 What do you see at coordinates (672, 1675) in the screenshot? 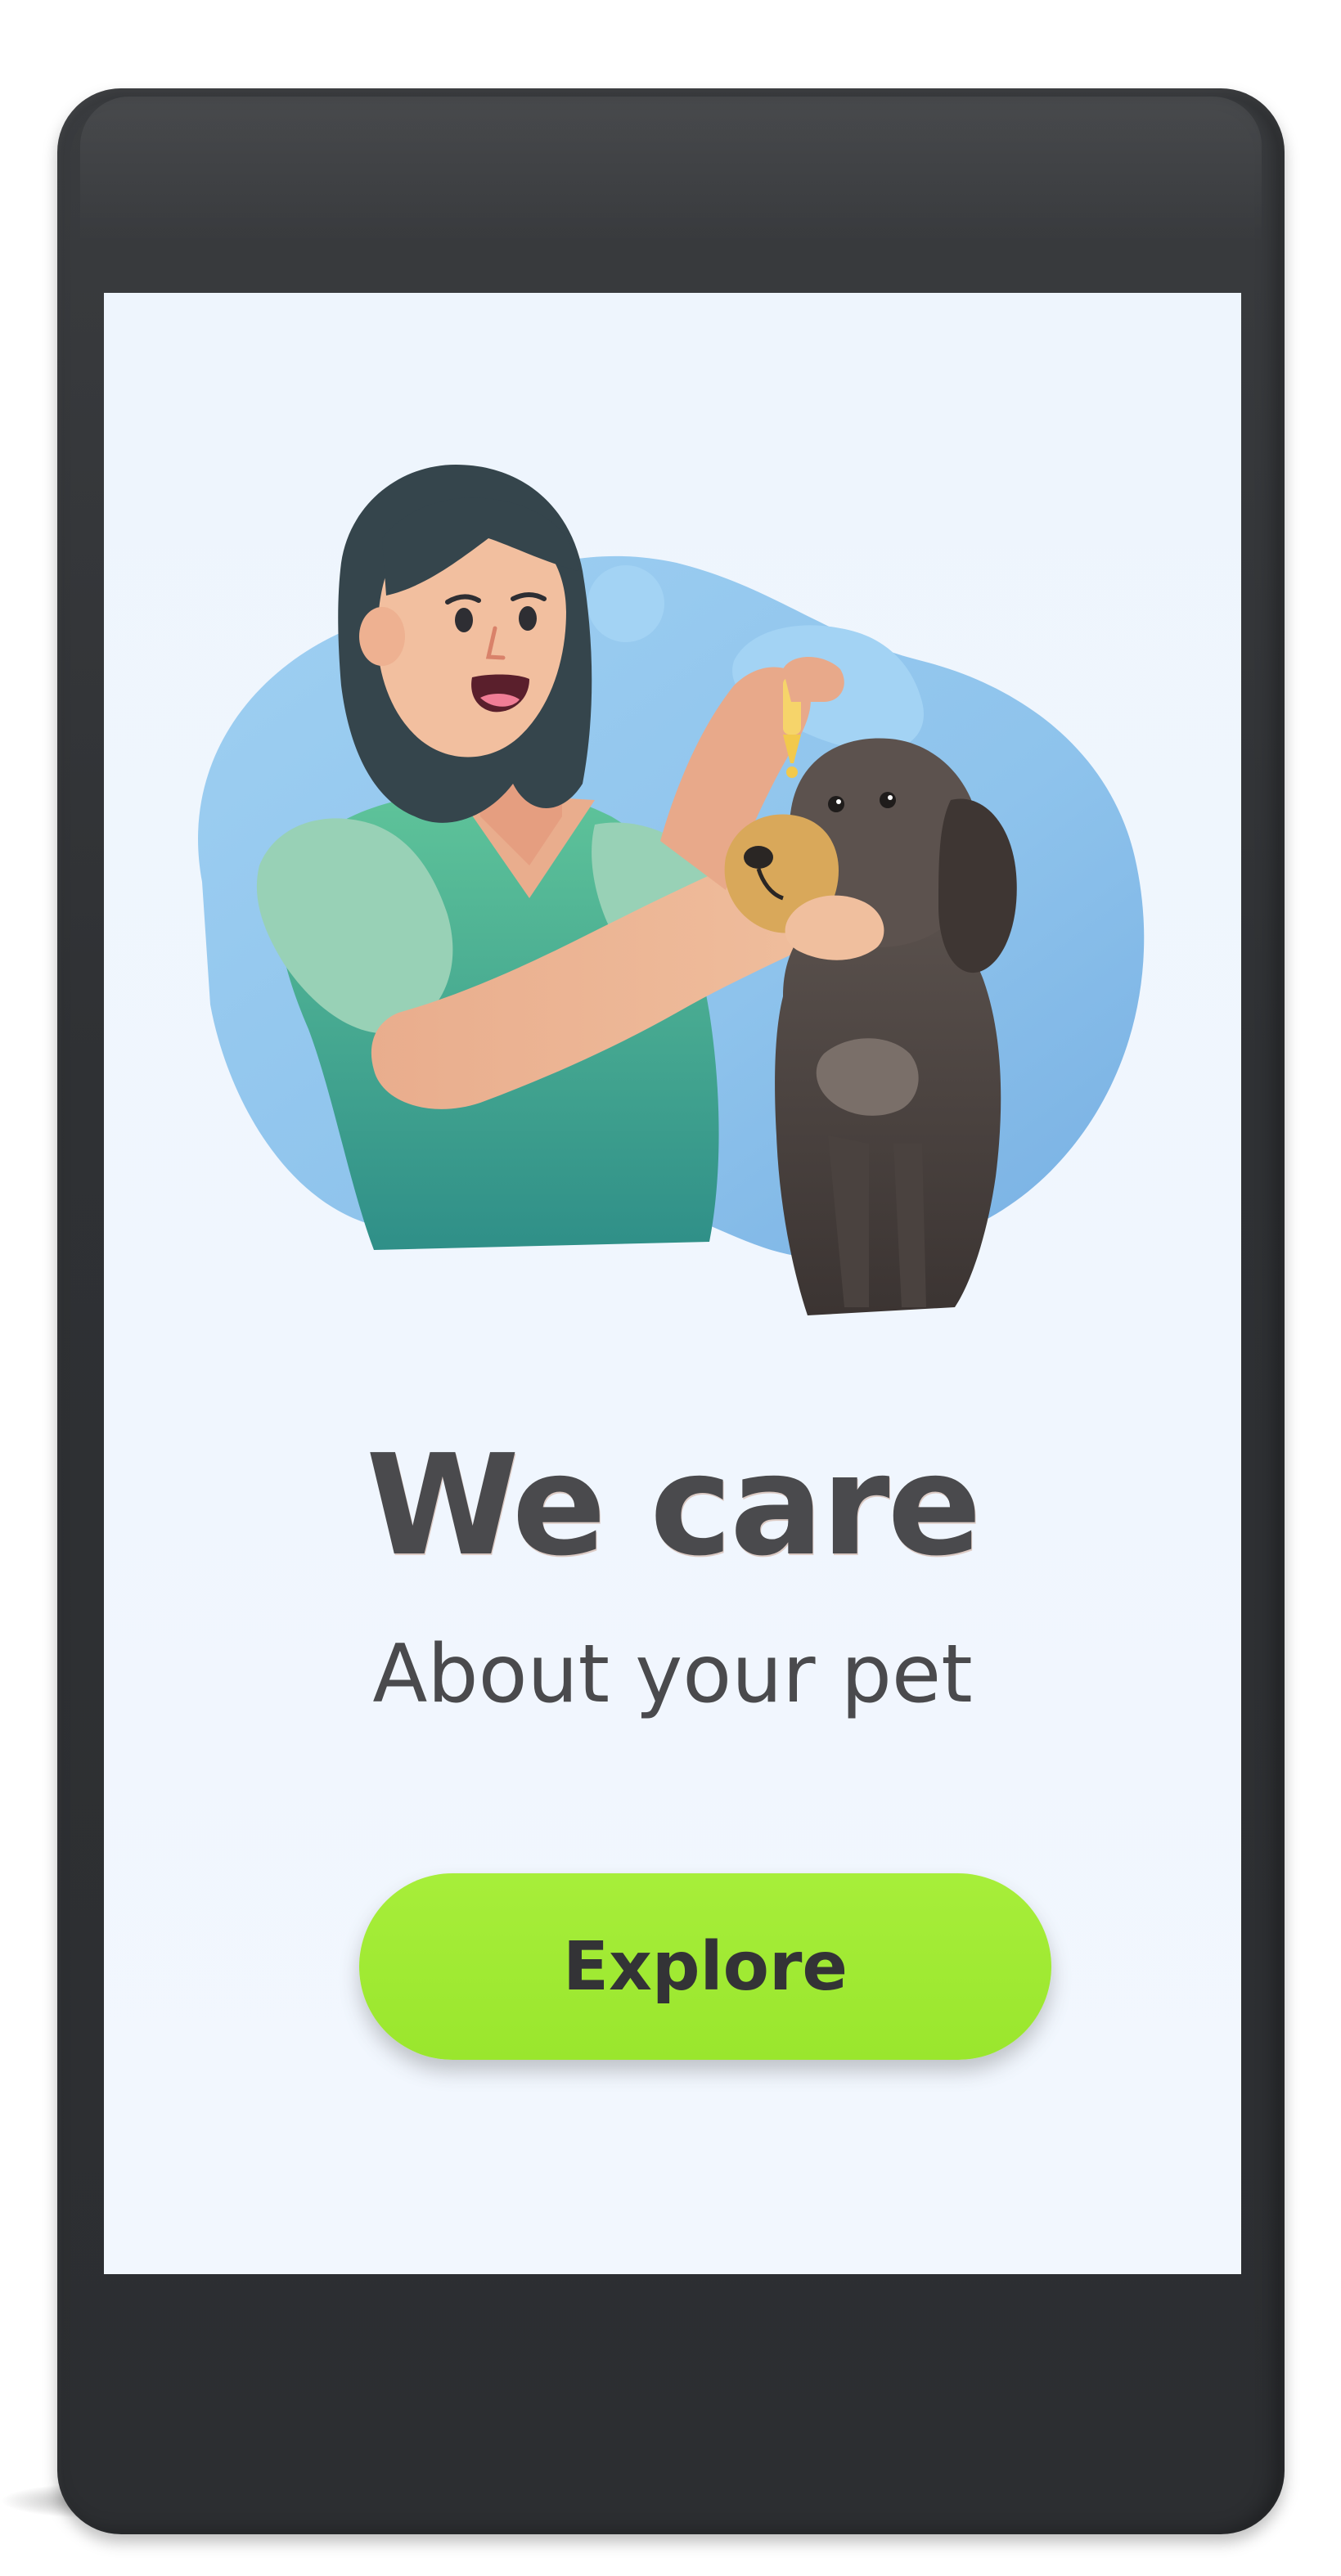
I see `subheadline: About your pet` at bounding box center [672, 1675].